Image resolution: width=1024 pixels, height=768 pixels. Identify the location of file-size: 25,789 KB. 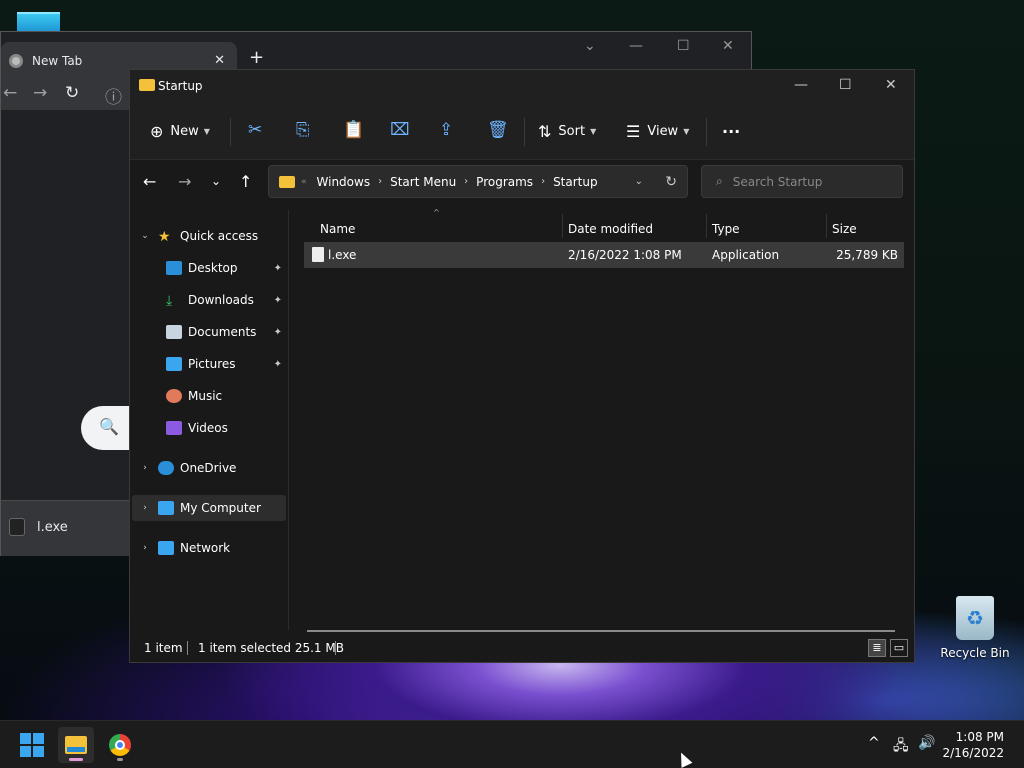
(867, 255).